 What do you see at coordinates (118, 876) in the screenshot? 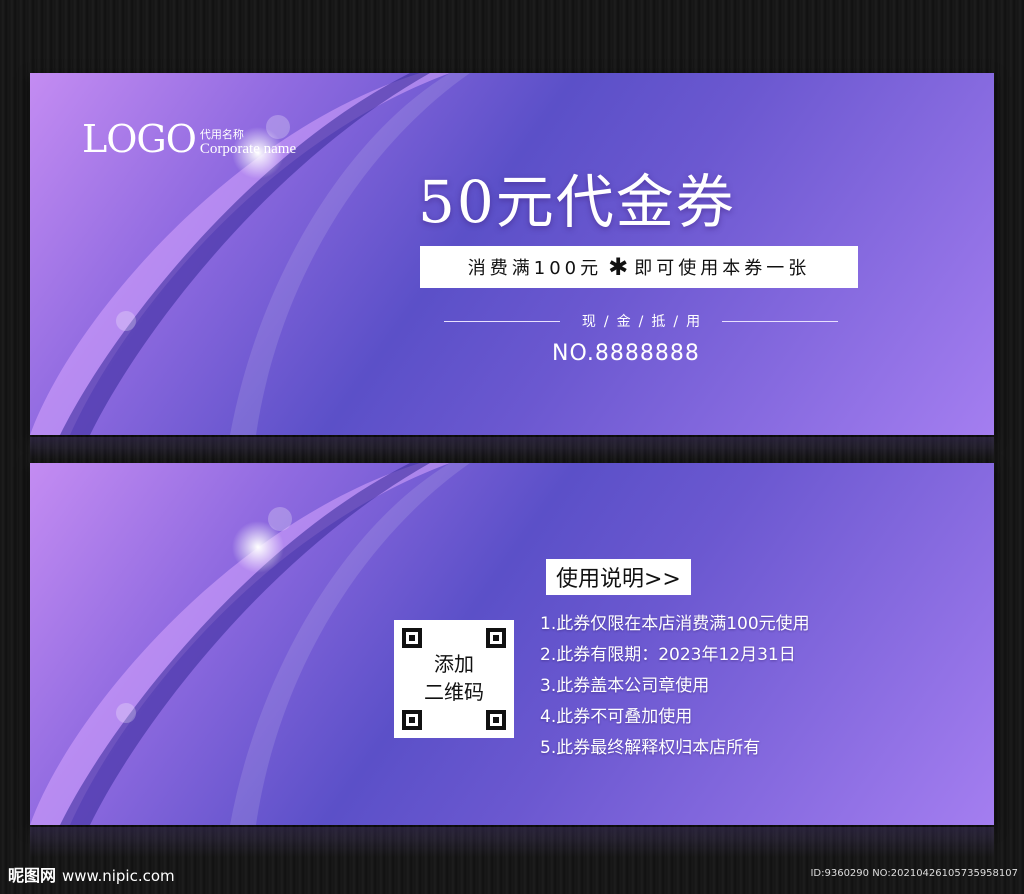
I see `site-url: www.nipic.com` at bounding box center [118, 876].